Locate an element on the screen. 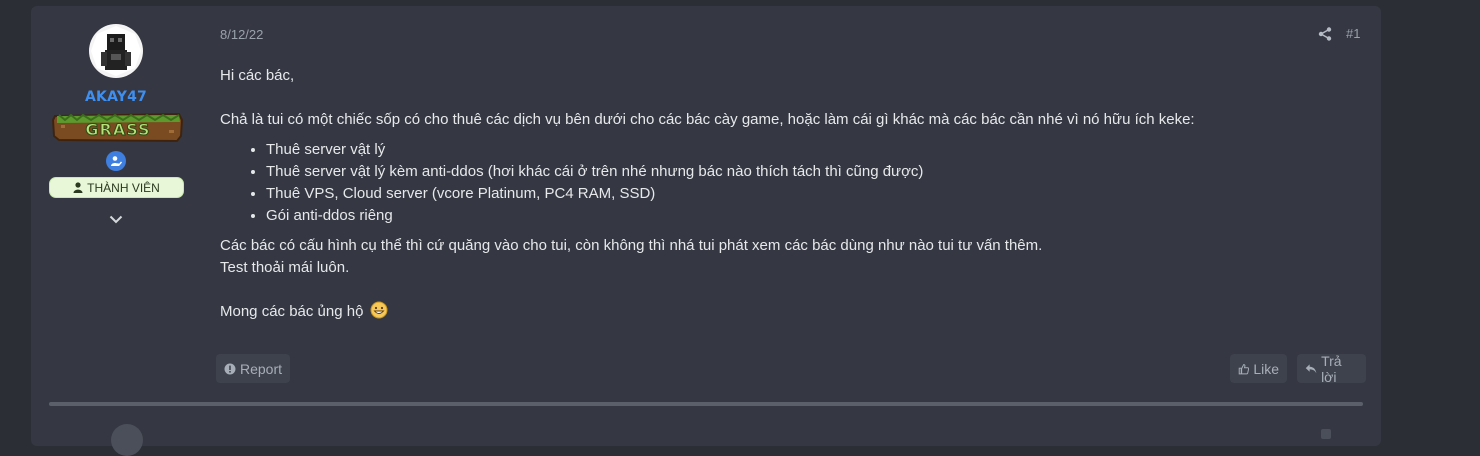 The image size is (1480, 456). thumbs-up-icon is located at coordinates (1244, 368).